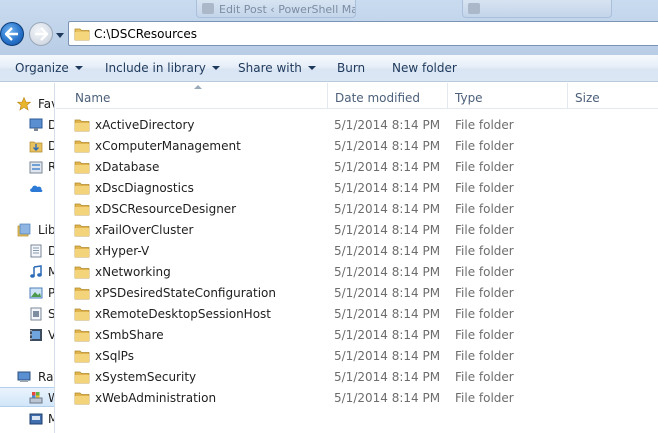  Describe the element at coordinates (27, 230) in the screenshot. I see `nav-libraries-header: Libr` at that location.